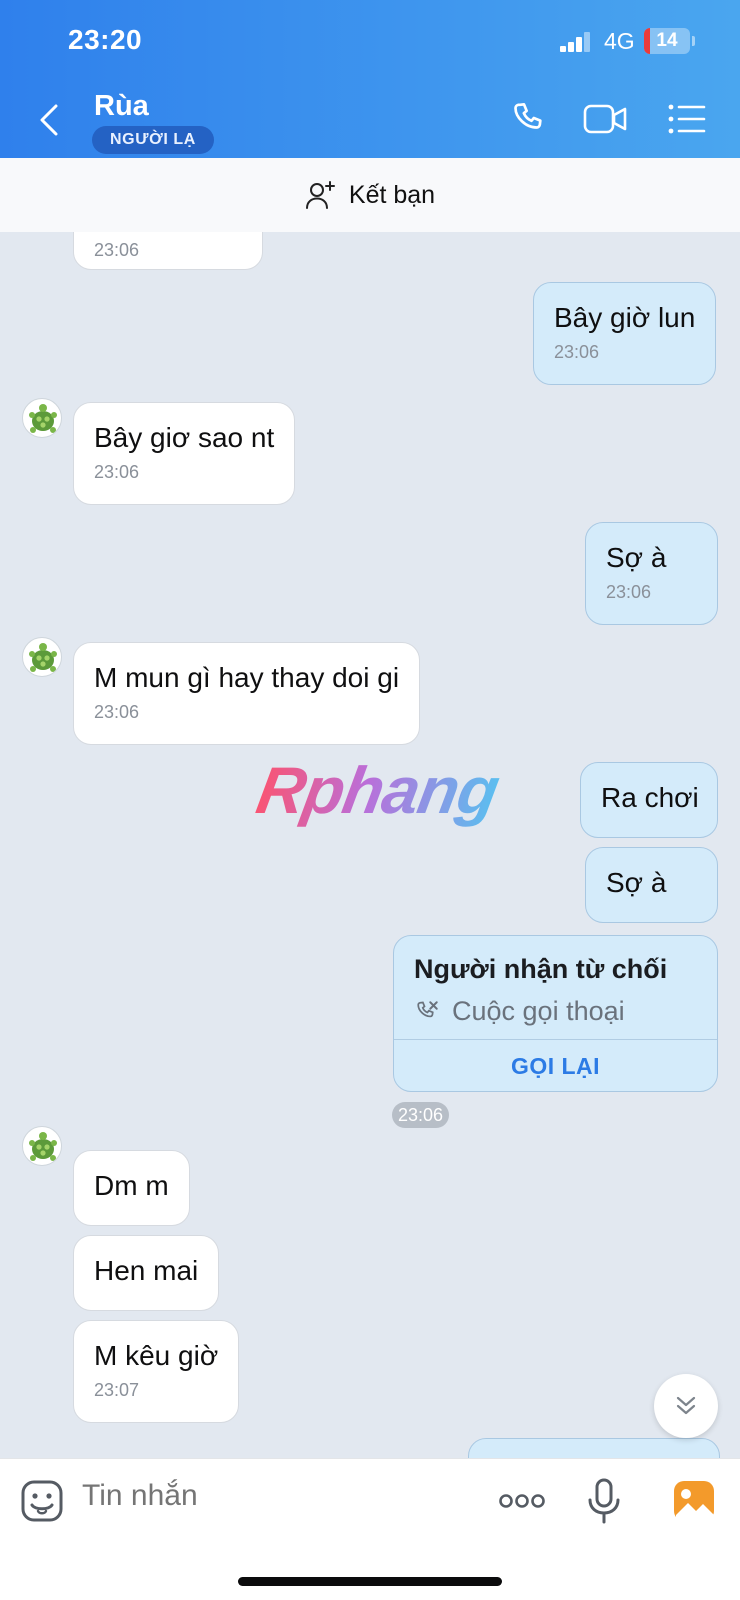 This screenshot has height=1600, width=740. I want to click on message-bubble-outgoing: Sợ à 23:06, so click(651, 573).